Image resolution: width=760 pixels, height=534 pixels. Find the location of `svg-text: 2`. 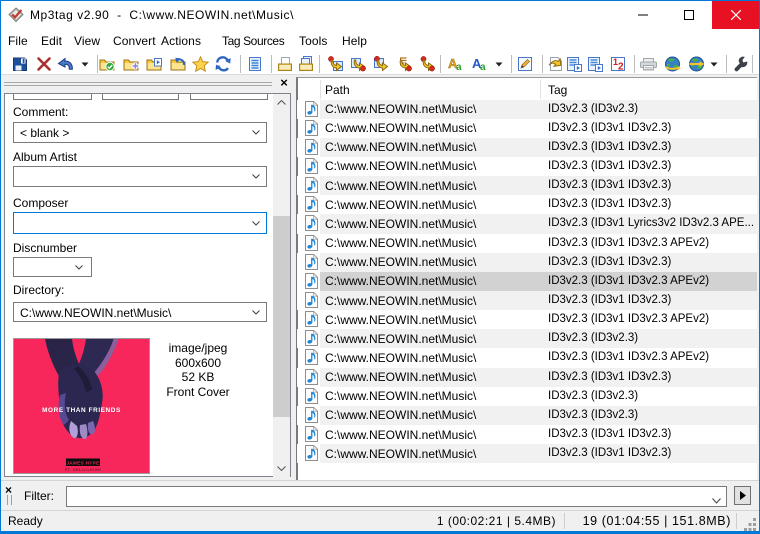

svg-text: 2 is located at coordinates (621, 67).